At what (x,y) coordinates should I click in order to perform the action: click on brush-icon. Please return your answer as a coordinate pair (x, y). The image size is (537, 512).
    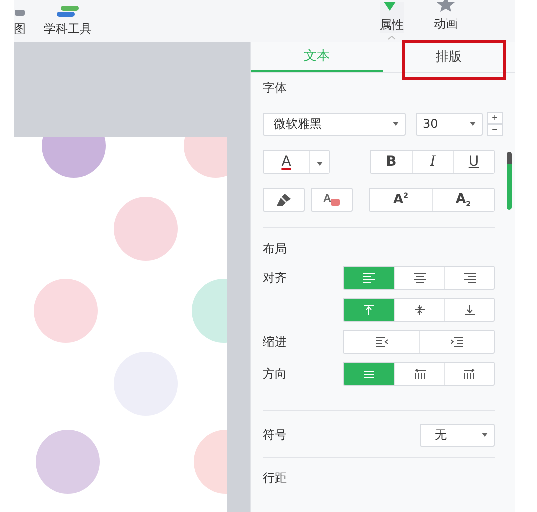
    Looking at the image, I should click on (284, 200).